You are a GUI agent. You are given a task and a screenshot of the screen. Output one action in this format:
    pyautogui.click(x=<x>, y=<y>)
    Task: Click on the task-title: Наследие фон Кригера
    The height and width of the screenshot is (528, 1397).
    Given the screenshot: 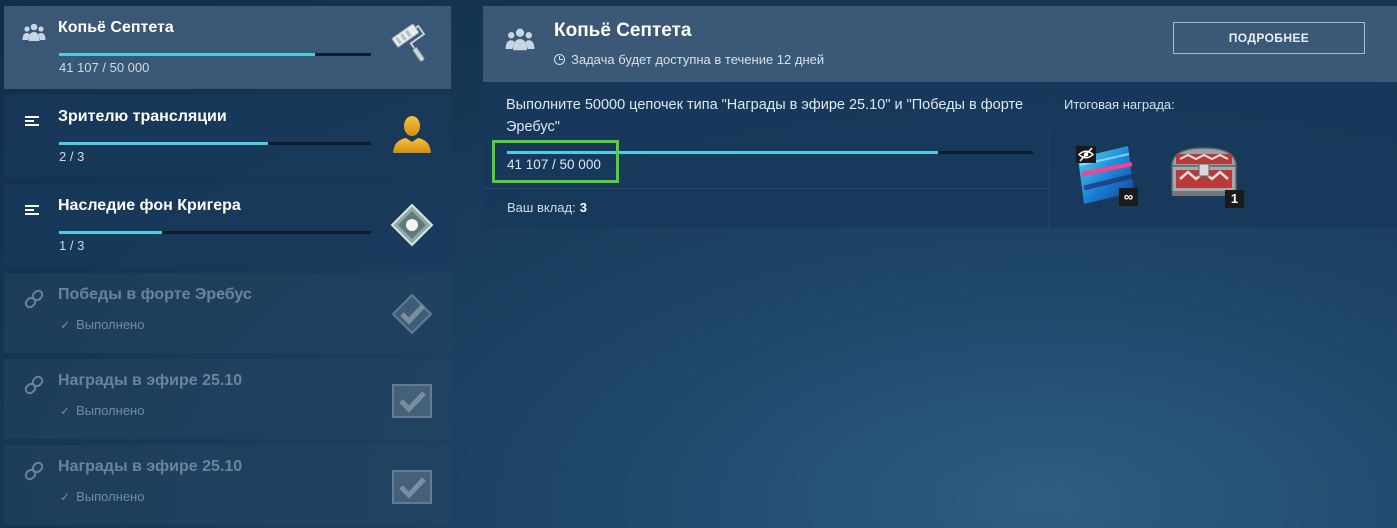 What is the action you would take?
    pyautogui.click(x=149, y=205)
    